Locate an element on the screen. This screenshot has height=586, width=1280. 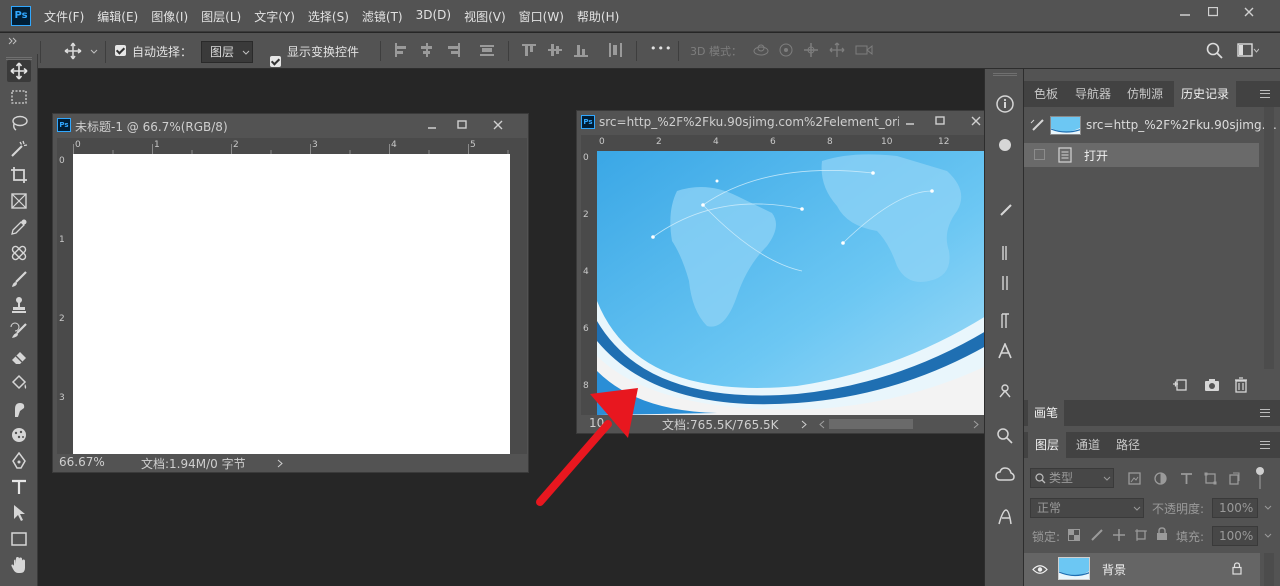
doc-close-button is located at coordinates (977, 121).